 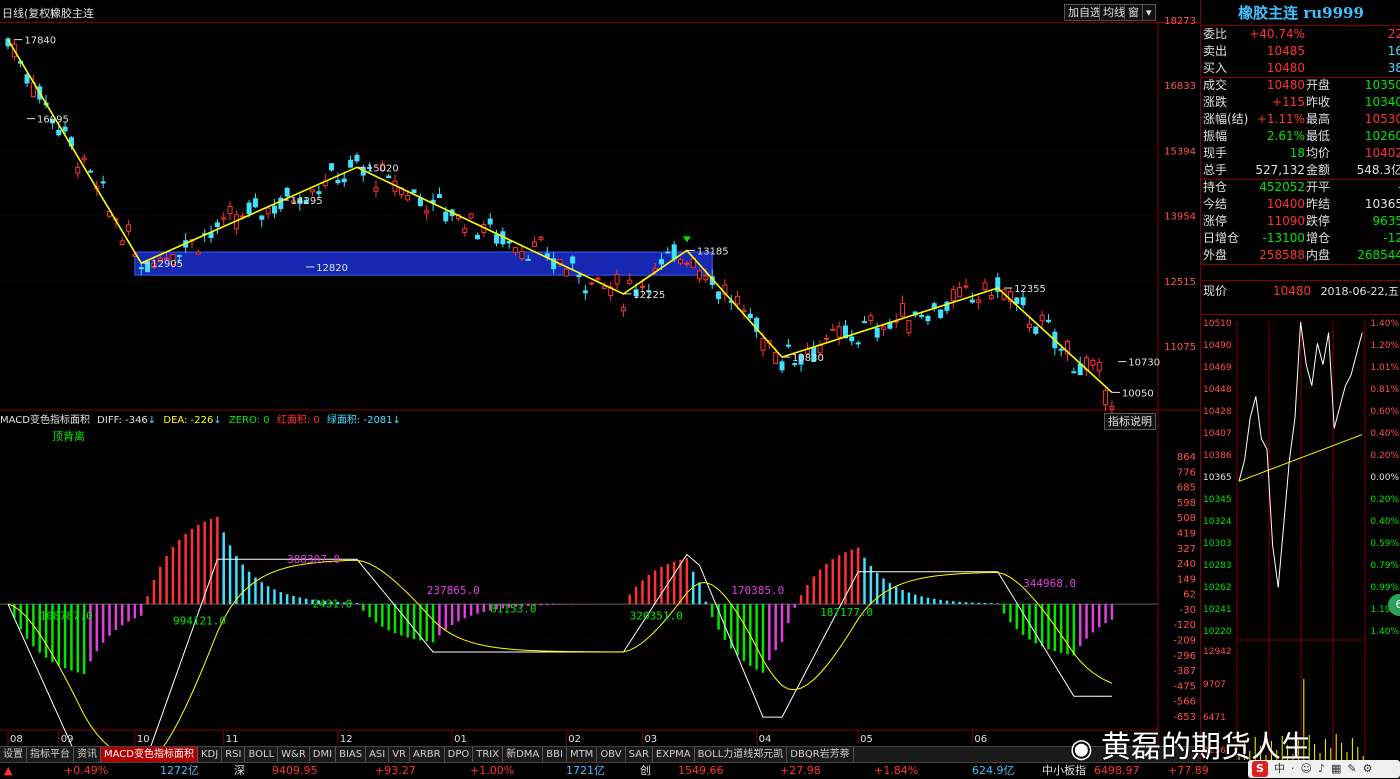 I want to click on quote-value: 10260, so click(x=1382, y=136).